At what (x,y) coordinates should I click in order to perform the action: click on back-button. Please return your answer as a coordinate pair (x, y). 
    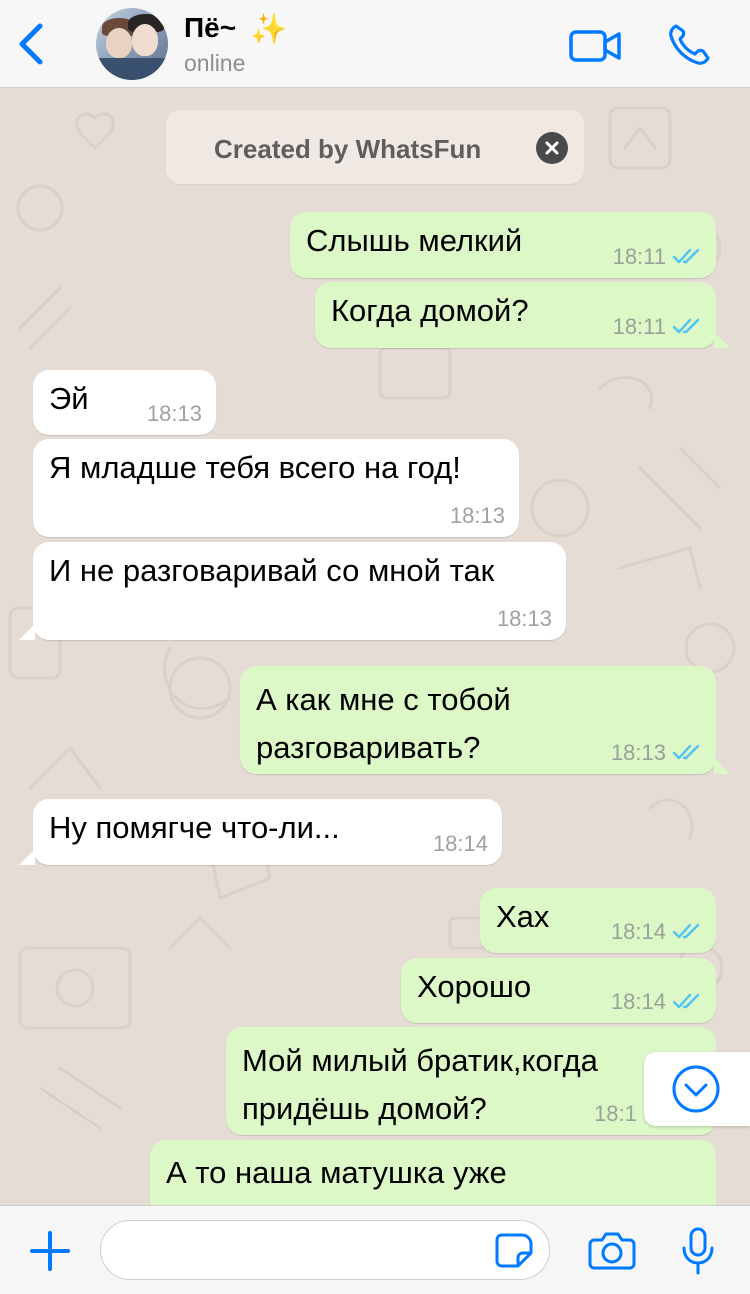
    Looking at the image, I should click on (32, 44).